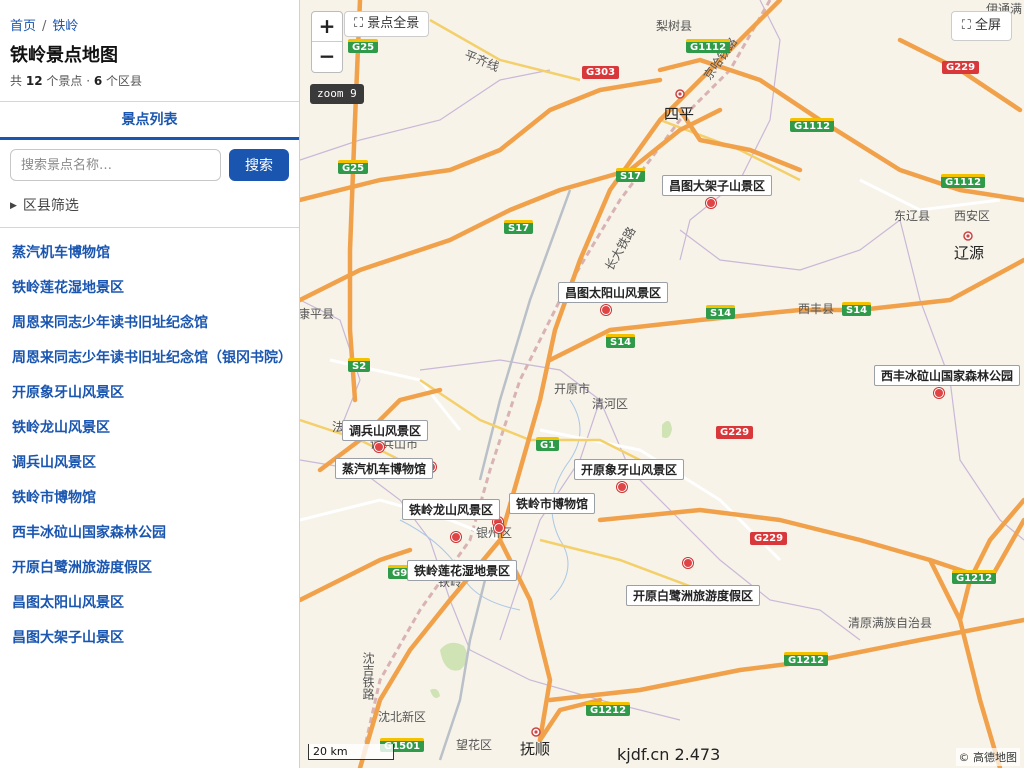  I want to click on district-filter-toggle: ▶ 区县筛选, so click(44, 205).